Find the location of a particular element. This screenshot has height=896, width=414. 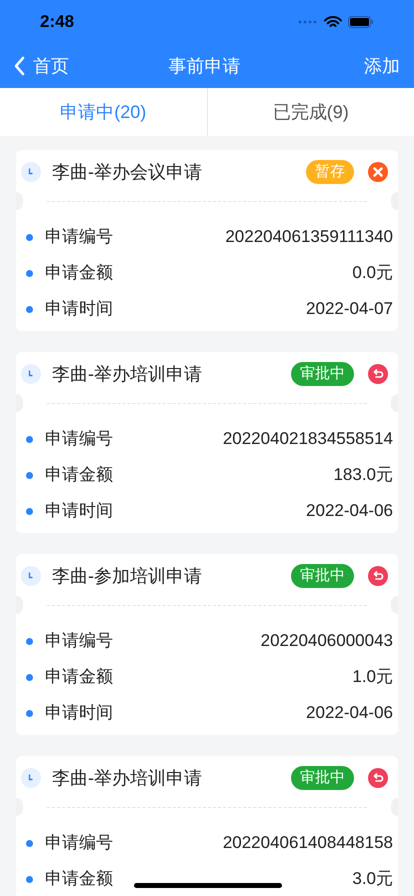

page-title: 事前申请 is located at coordinates (204, 66).